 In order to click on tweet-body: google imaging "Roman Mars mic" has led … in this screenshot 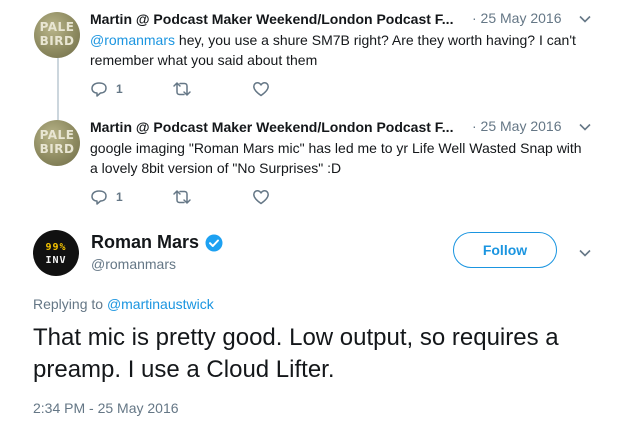, I will do `click(336, 158)`.